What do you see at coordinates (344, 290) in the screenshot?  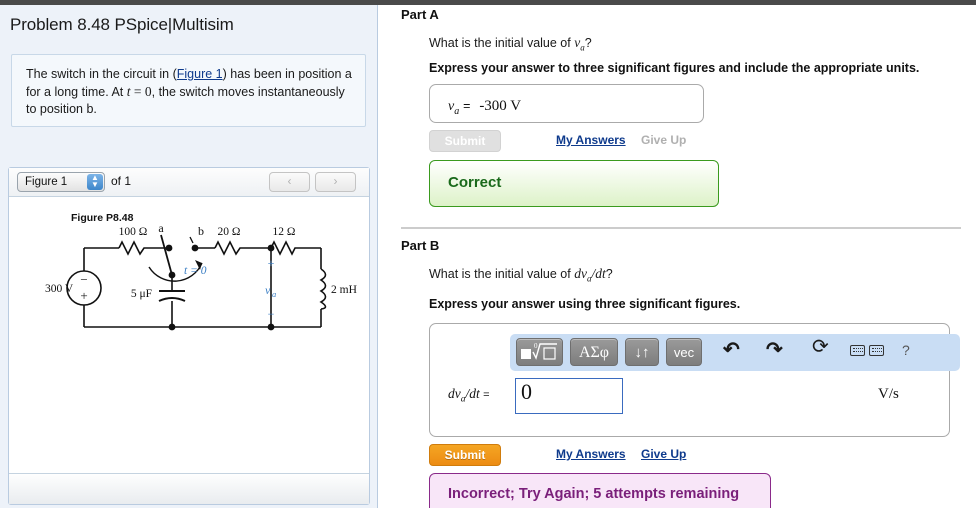 I see `svg-text: 2 mH` at bounding box center [344, 290].